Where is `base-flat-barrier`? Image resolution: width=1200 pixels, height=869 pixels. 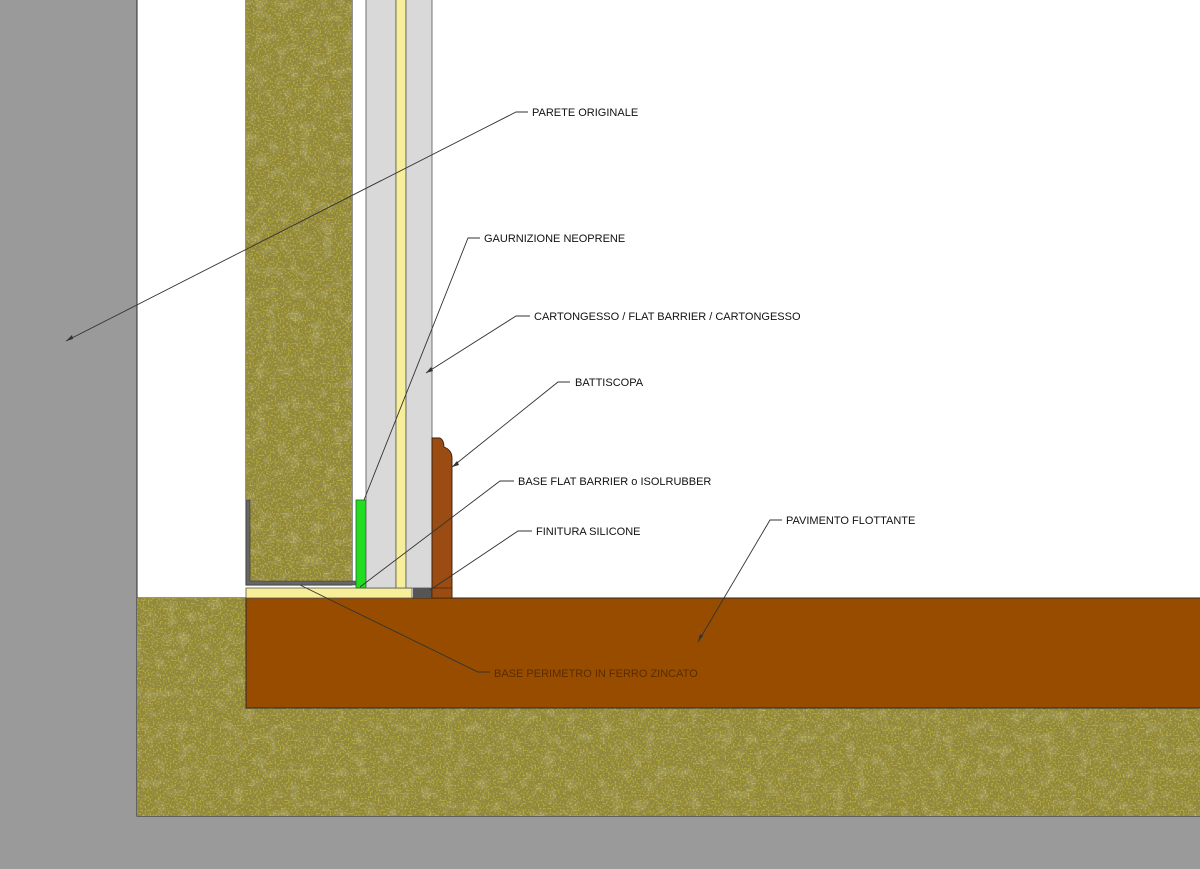 base-flat-barrier is located at coordinates (329, 593).